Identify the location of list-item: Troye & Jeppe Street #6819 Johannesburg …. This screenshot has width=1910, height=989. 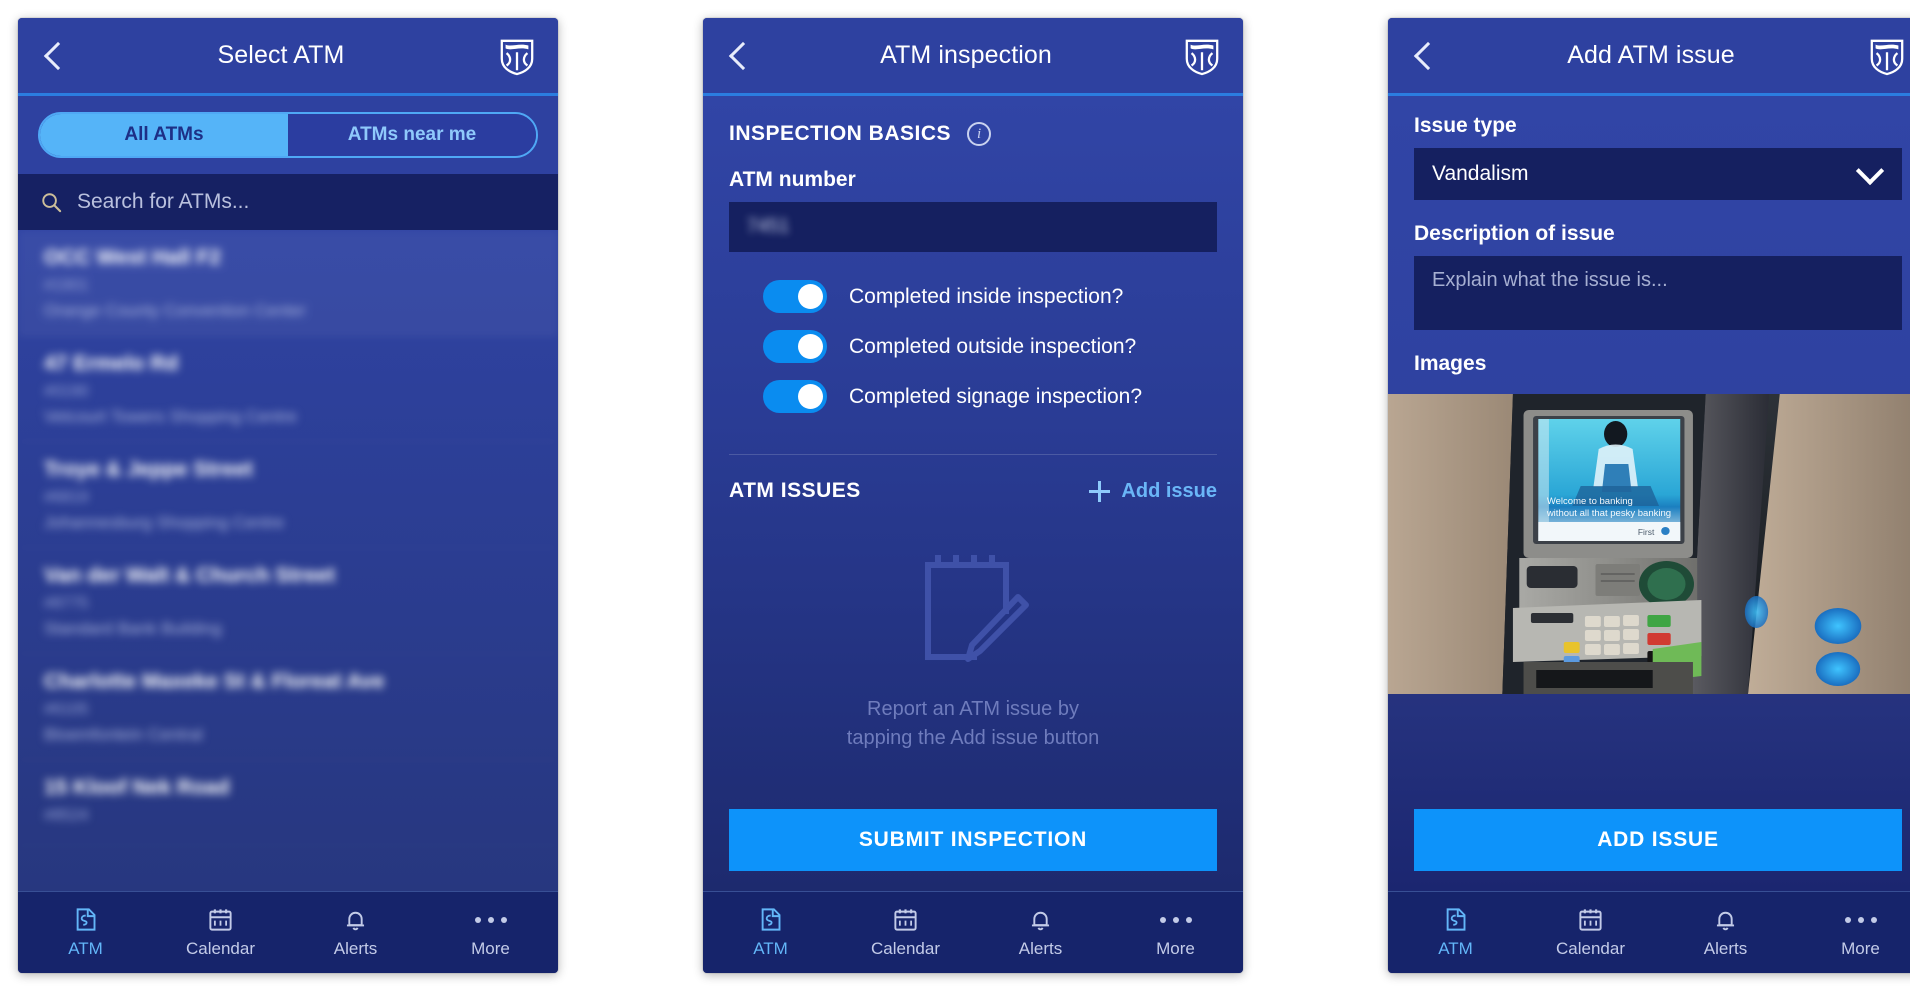
(288, 495).